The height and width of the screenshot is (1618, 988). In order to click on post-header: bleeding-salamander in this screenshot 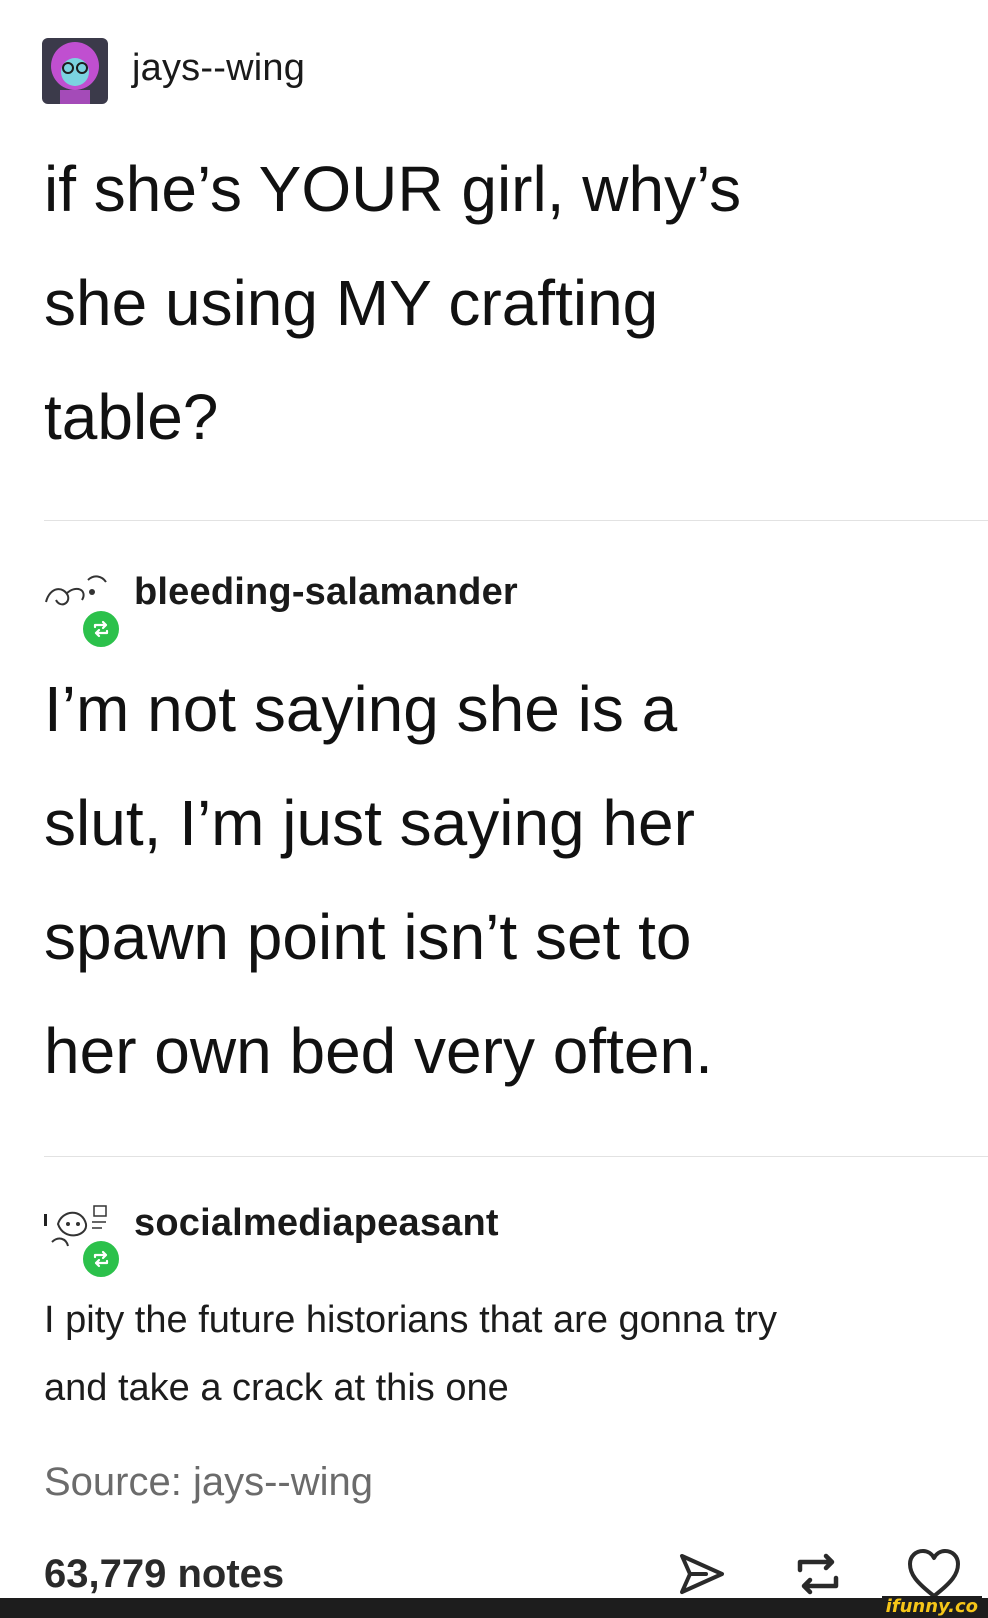, I will do `click(494, 610)`.